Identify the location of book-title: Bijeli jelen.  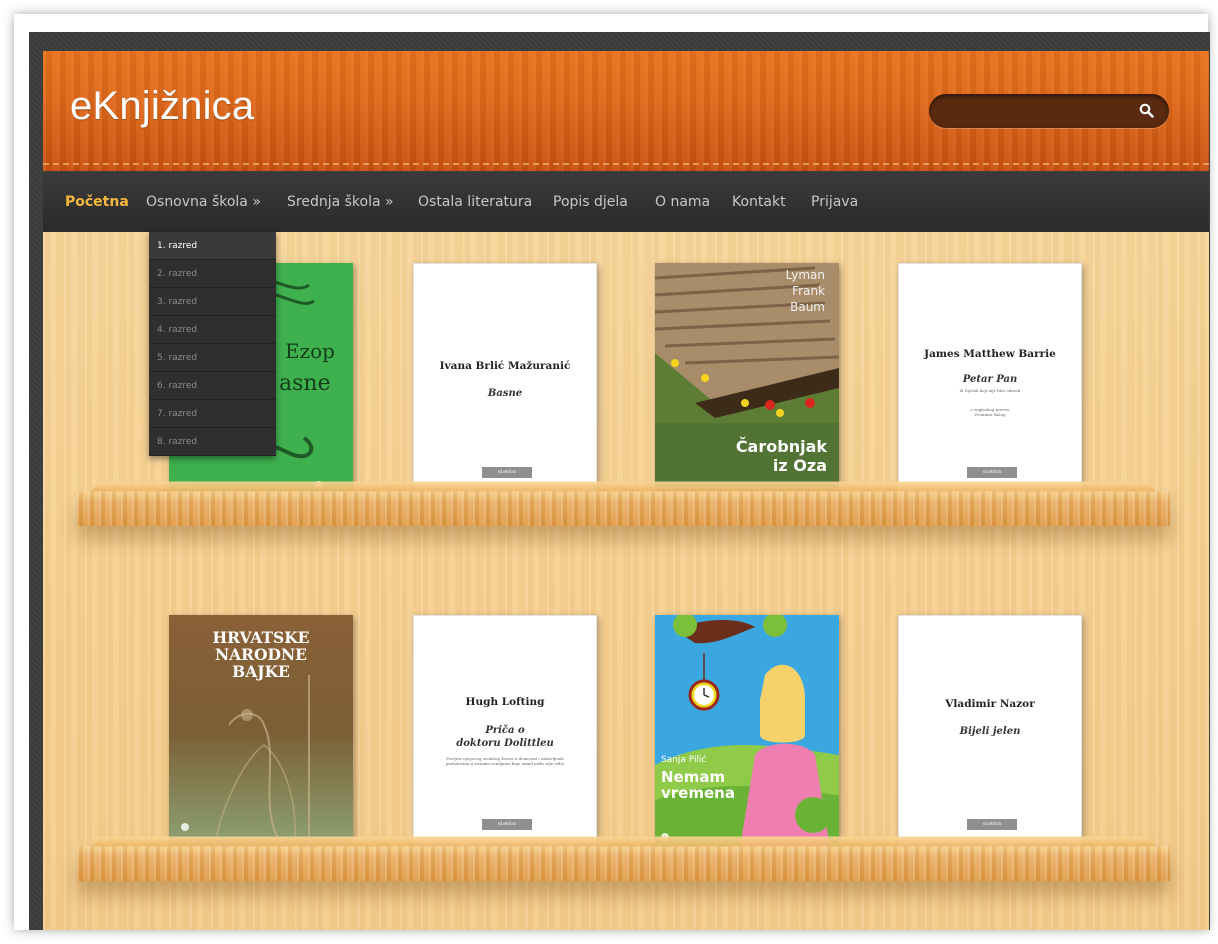
(990, 731).